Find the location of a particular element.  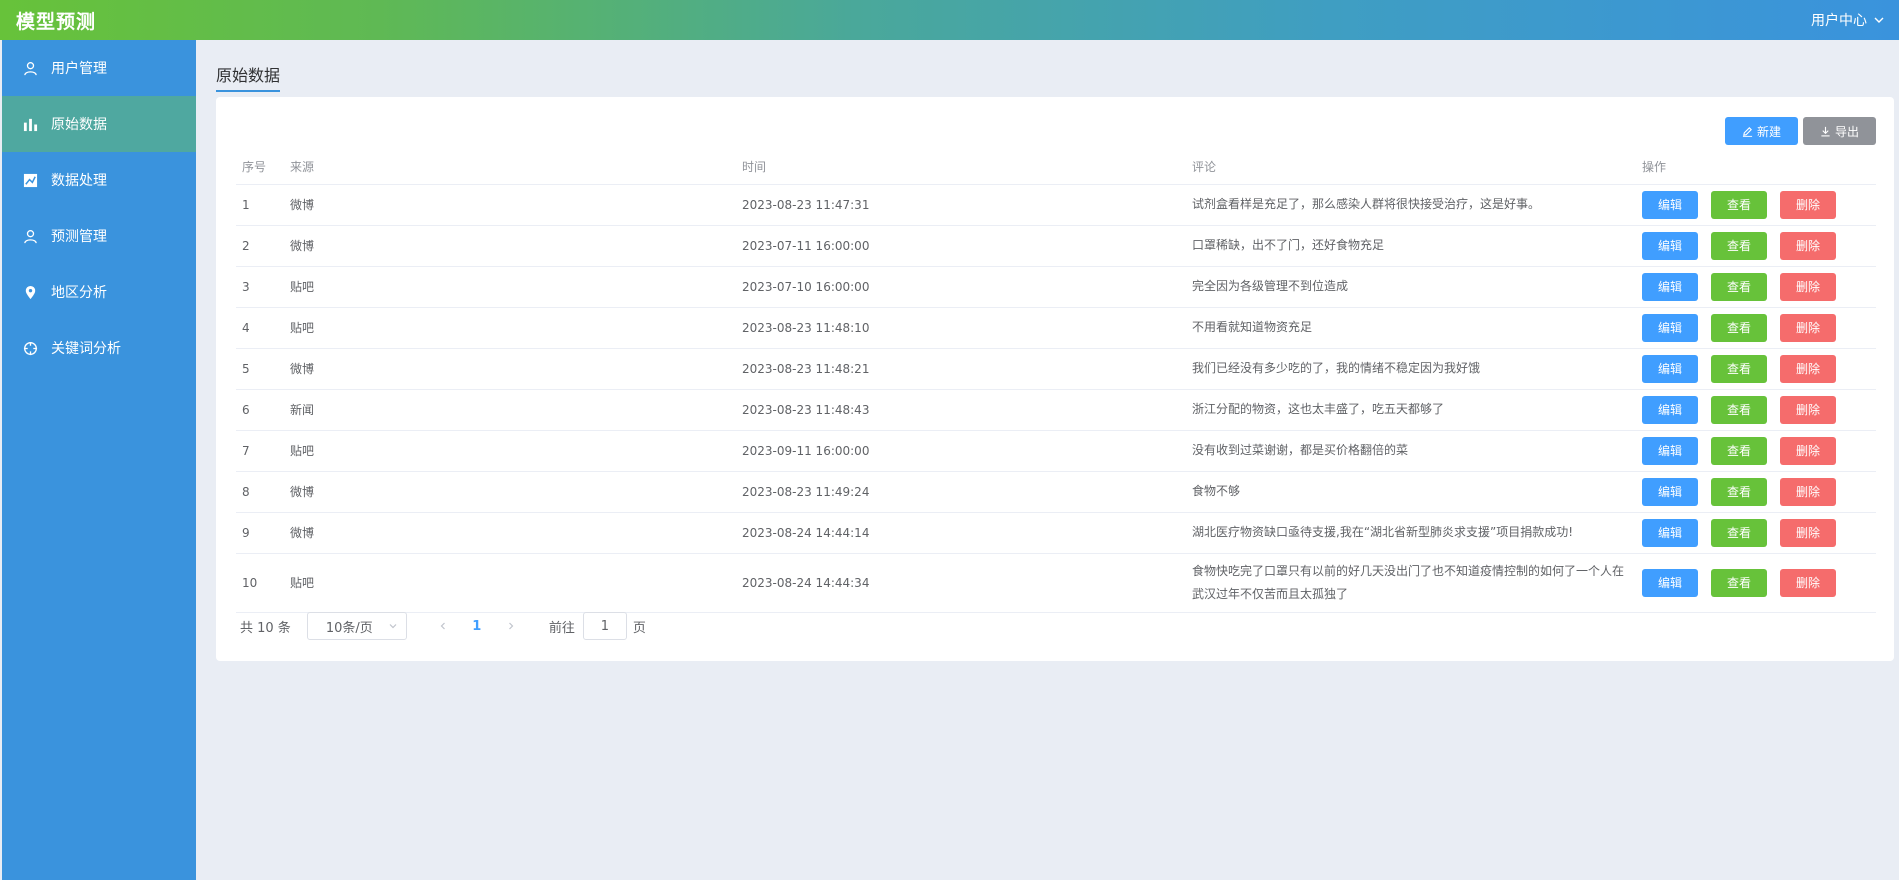

page-tab-title: 原始数据 is located at coordinates (248, 77).